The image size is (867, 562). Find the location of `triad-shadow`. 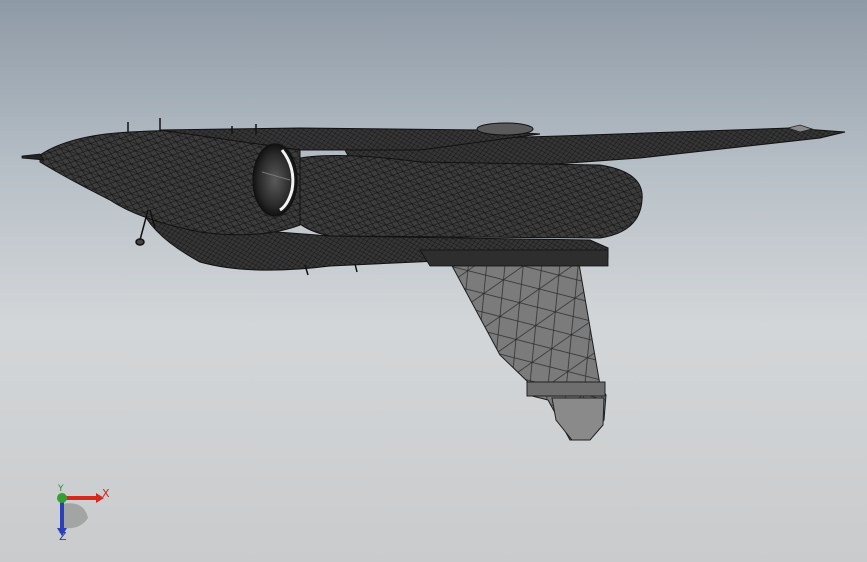

triad-shadow is located at coordinates (75, 516).